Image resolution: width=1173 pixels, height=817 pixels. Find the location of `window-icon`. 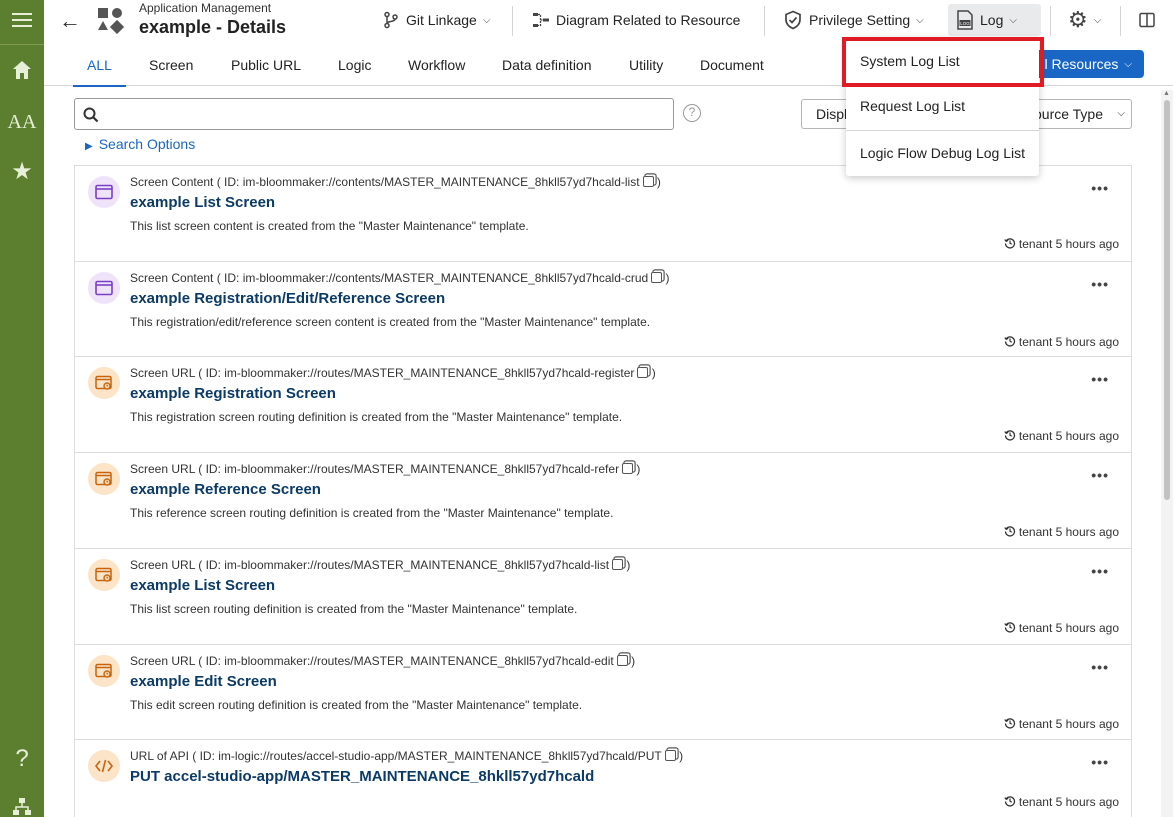

window-icon is located at coordinates (104, 288).